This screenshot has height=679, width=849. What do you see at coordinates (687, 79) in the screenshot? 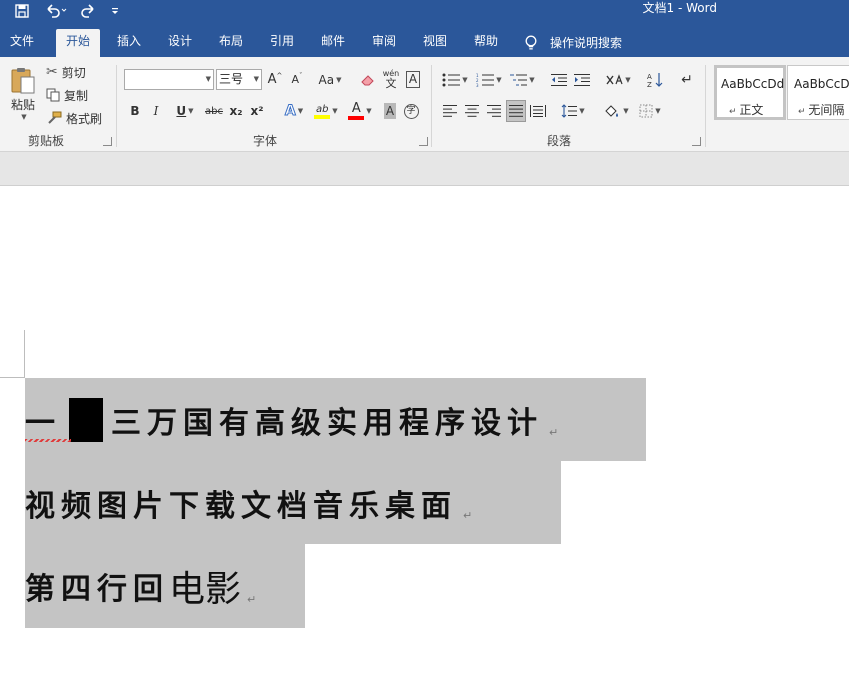
I see `show-marks-button: ↵` at bounding box center [687, 79].